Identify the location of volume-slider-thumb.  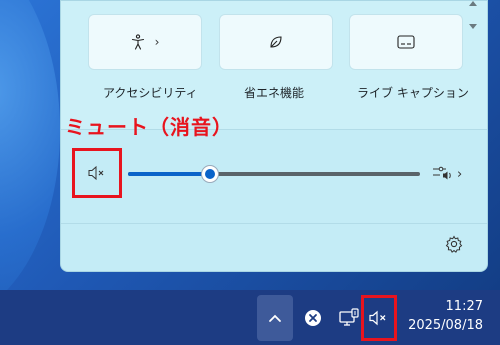
(209, 174).